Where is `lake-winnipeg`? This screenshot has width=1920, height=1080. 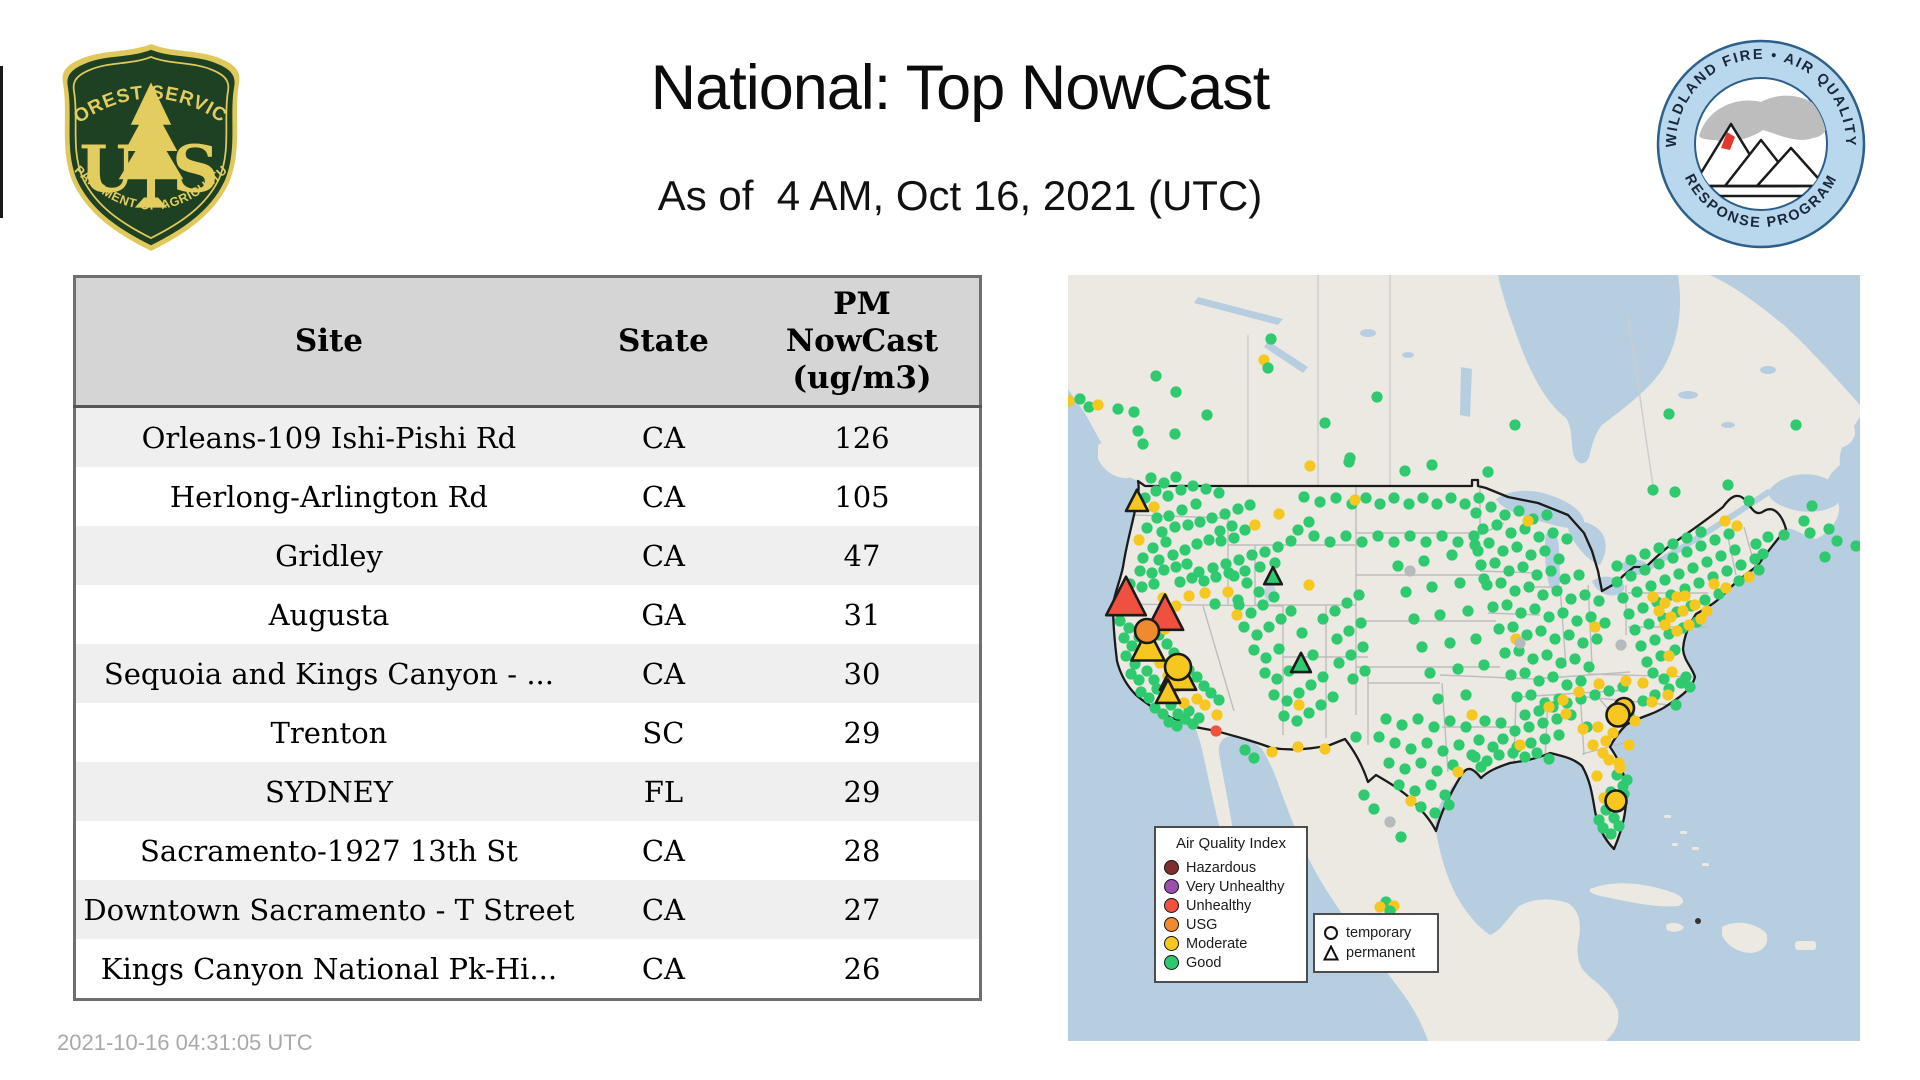
lake-winnipeg is located at coordinates (1466, 392).